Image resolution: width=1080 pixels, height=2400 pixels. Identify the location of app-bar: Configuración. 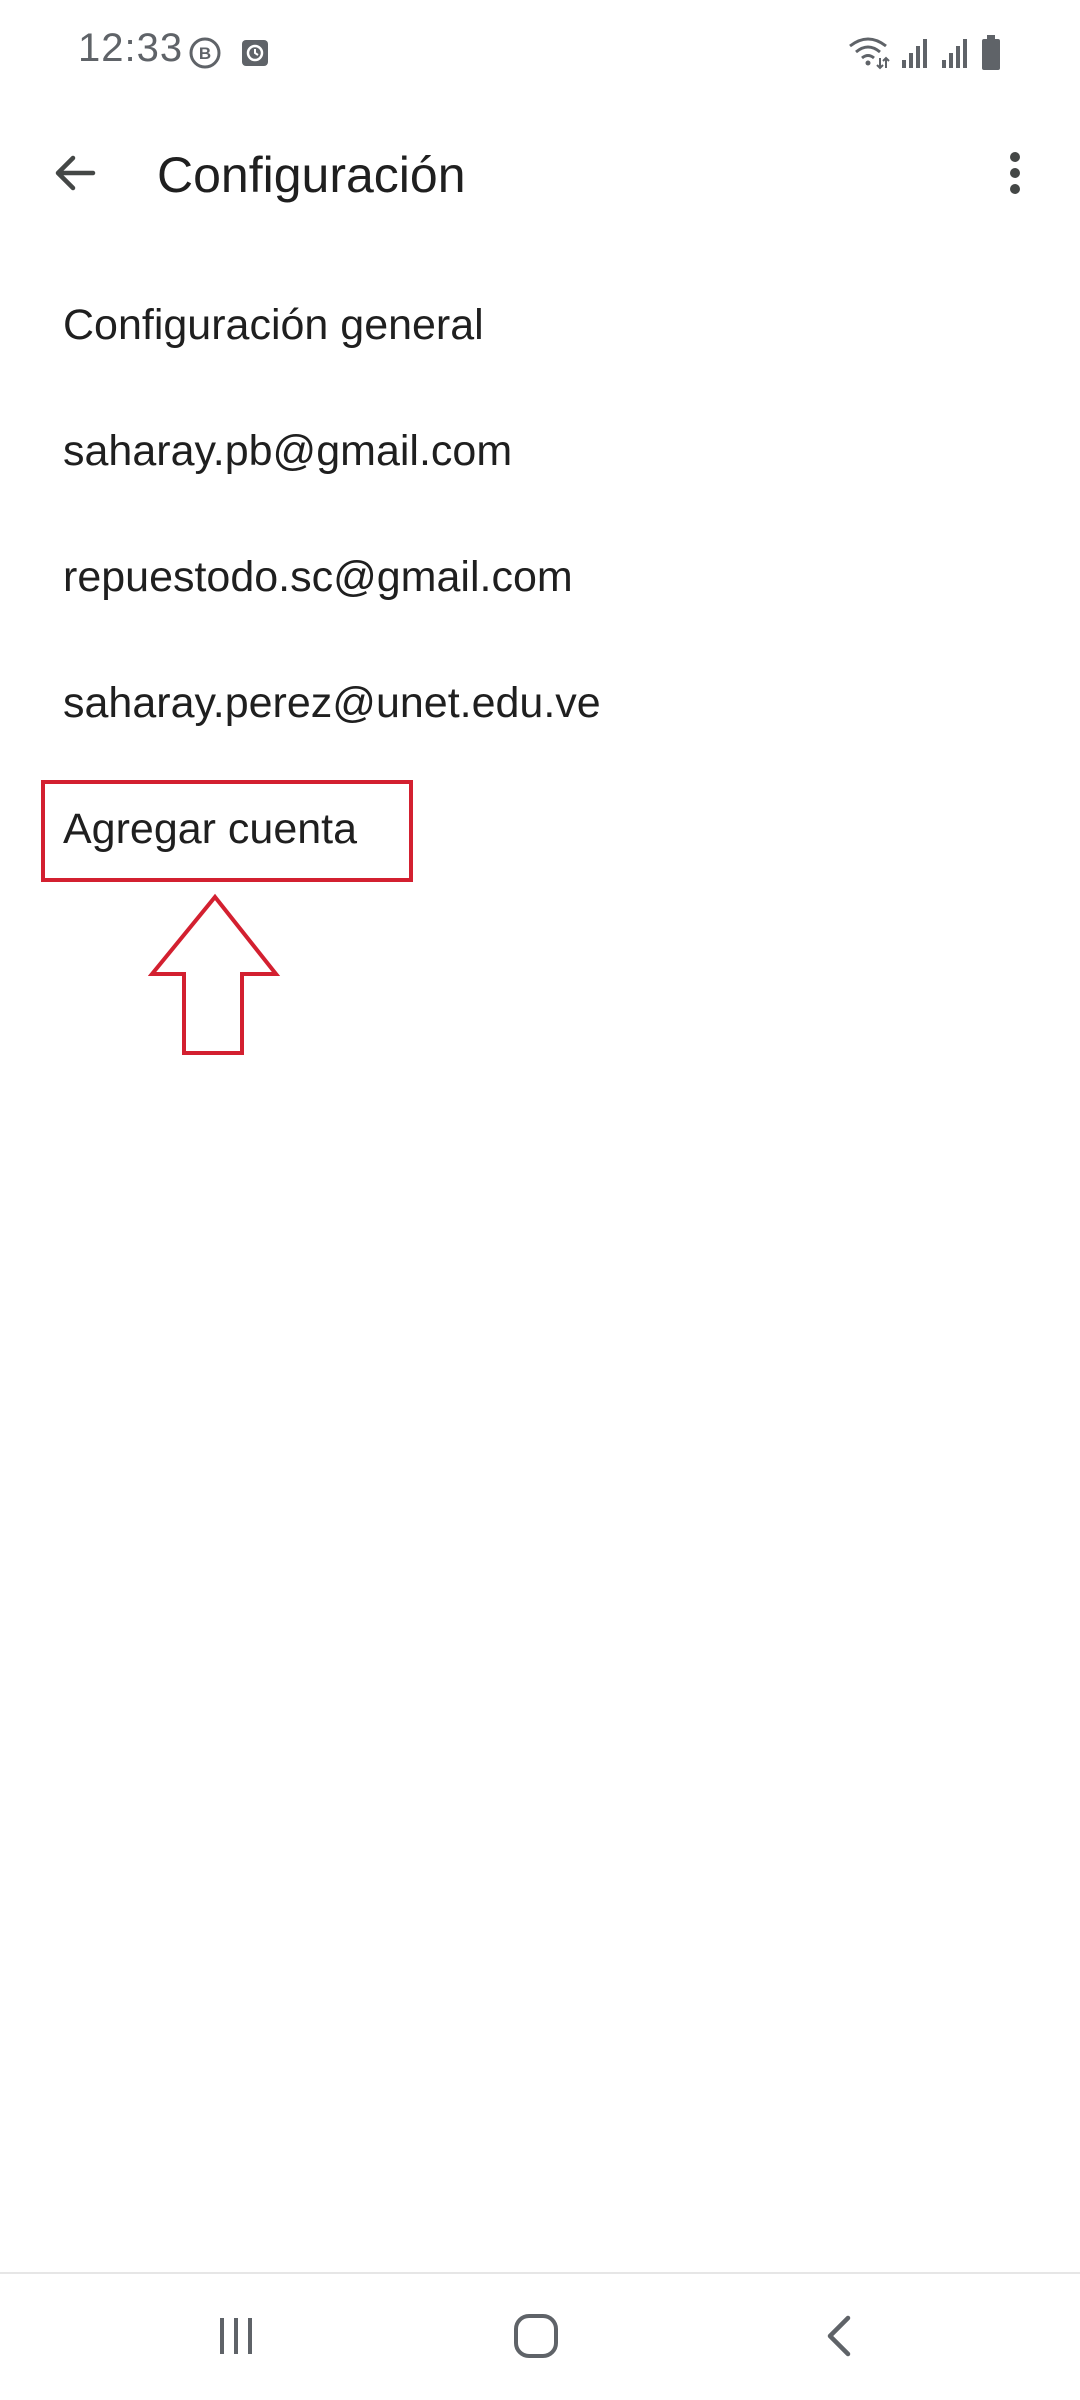
(540, 175).